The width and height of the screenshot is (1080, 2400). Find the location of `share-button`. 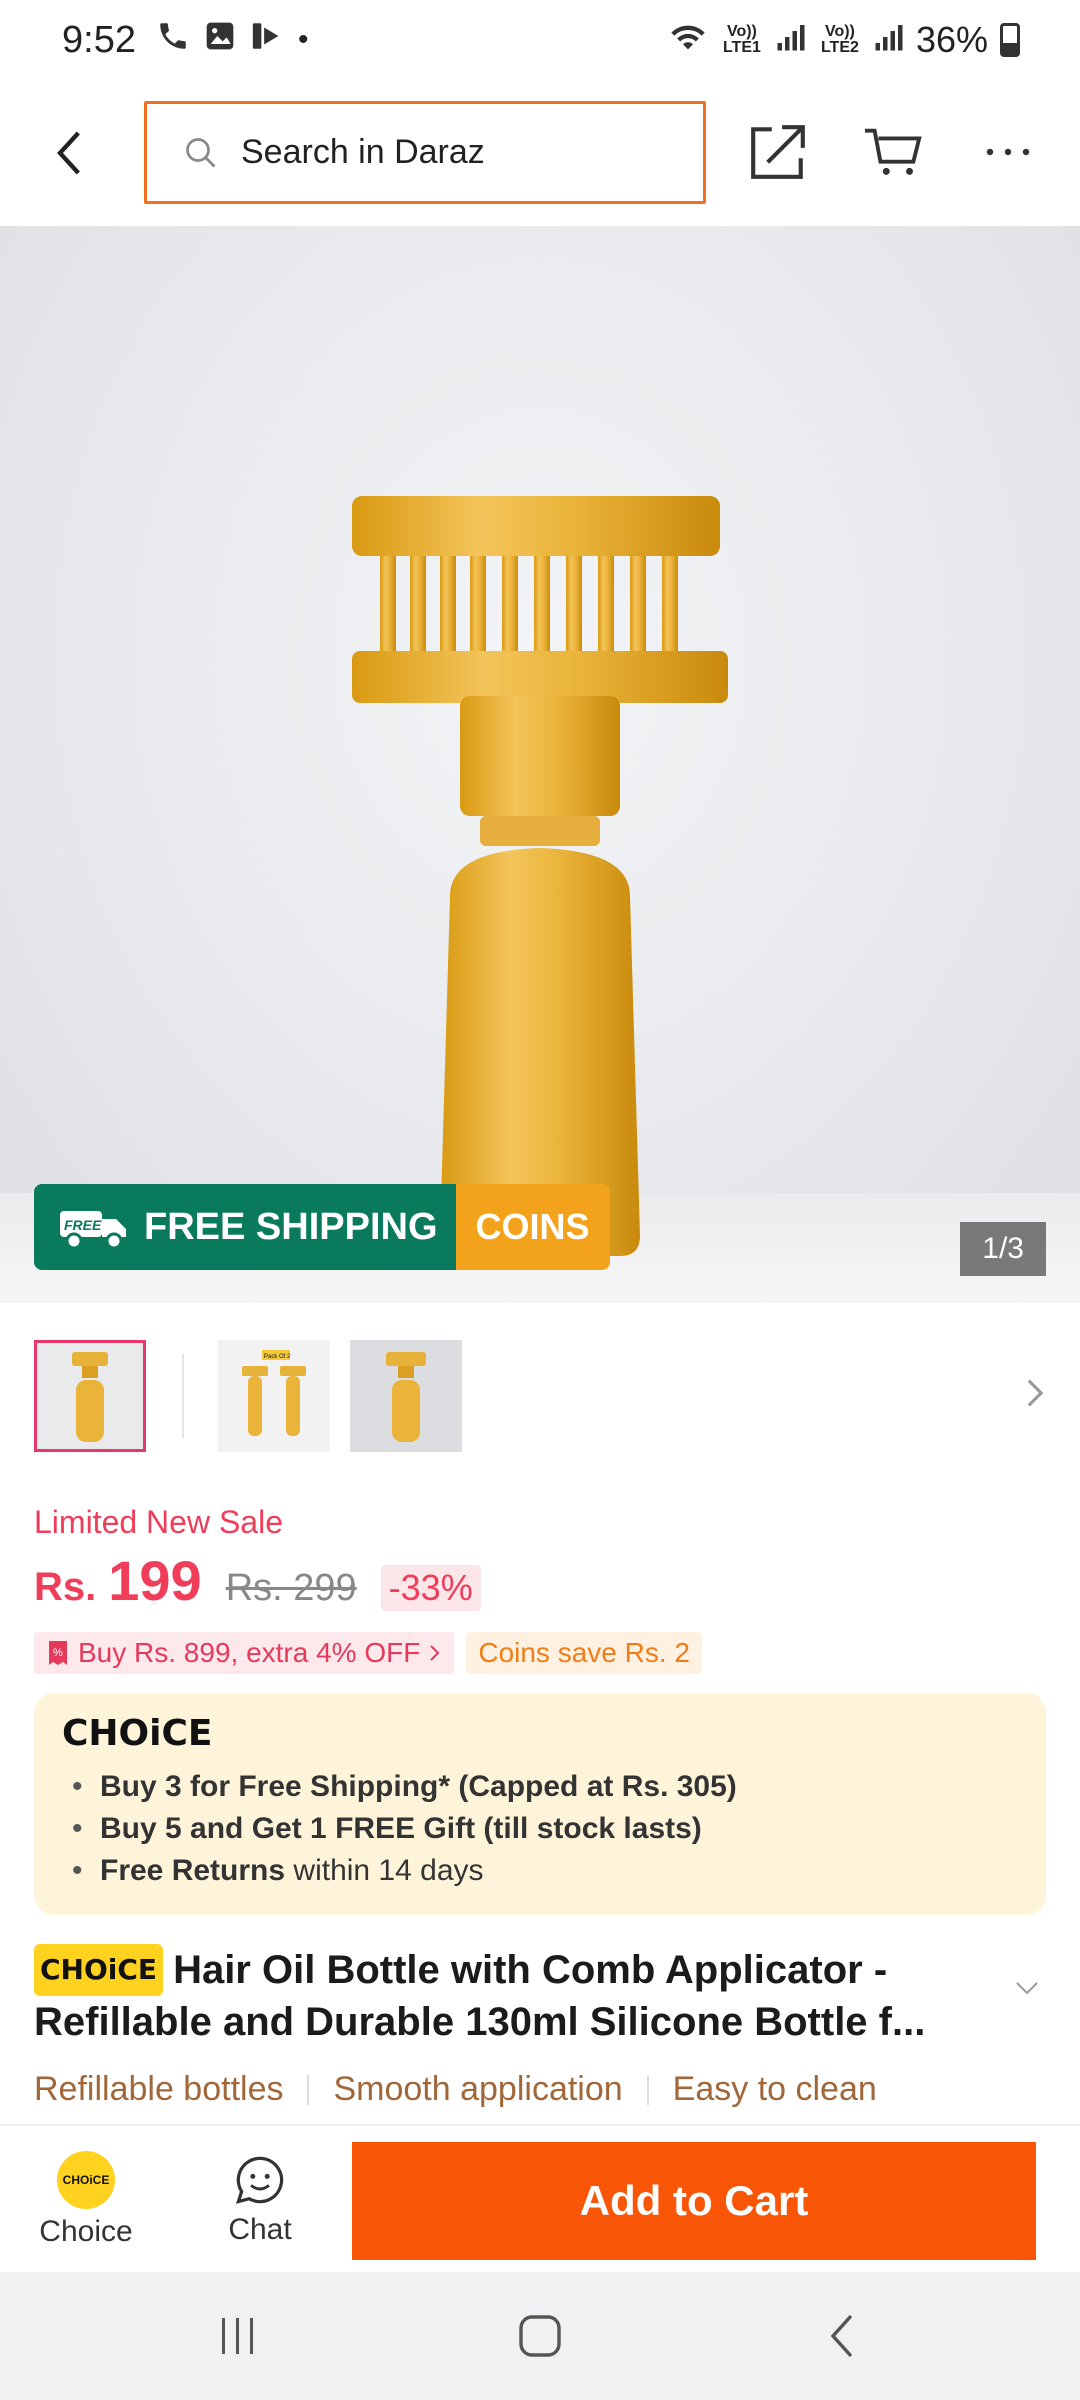

share-button is located at coordinates (778, 152).